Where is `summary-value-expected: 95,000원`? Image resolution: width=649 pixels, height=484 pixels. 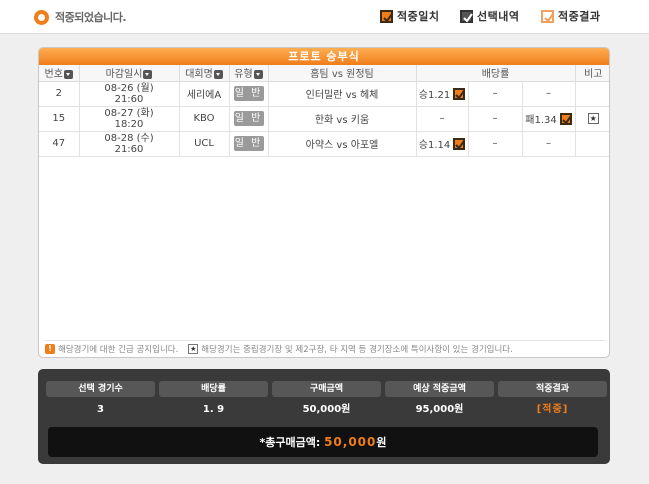 summary-value-expected: 95,000원 is located at coordinates (439, 409).